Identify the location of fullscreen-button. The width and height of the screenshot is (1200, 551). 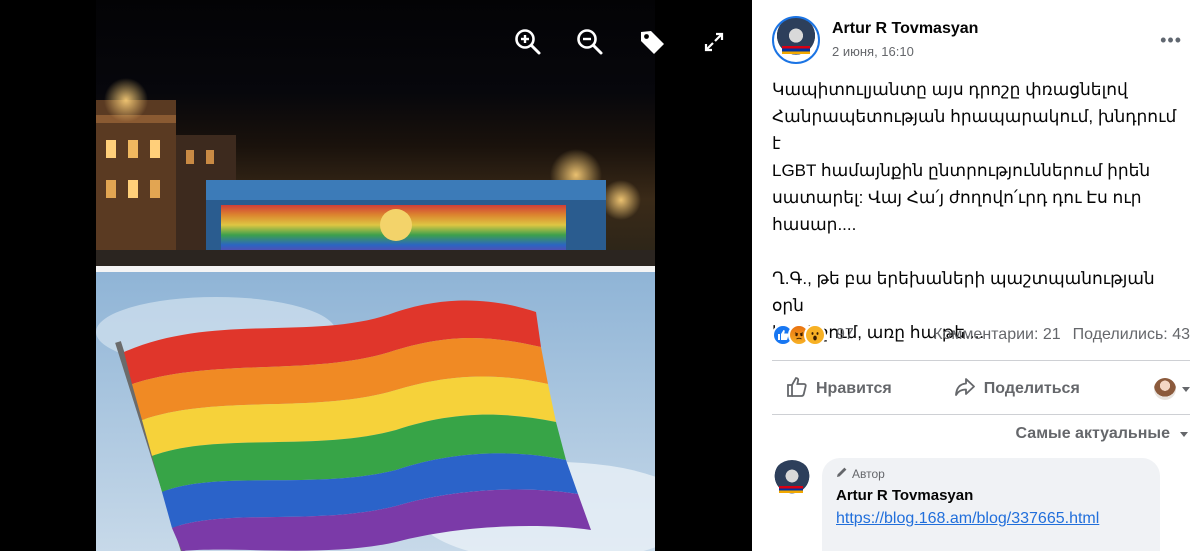
(714, 42).